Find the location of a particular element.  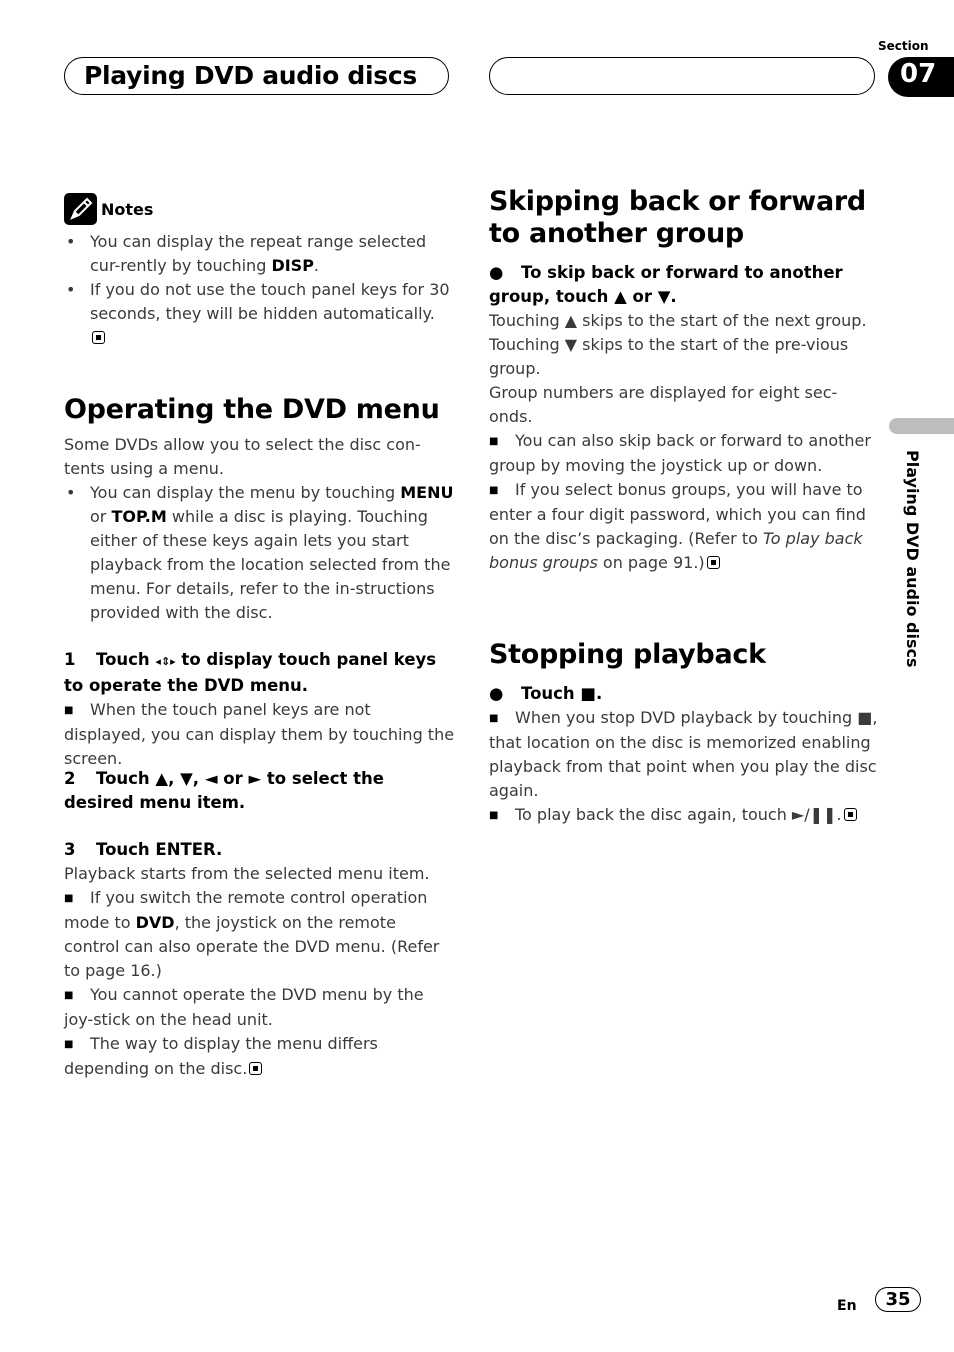

section-heading-stopping: Stopping playback is located at coordinates (627, 654).